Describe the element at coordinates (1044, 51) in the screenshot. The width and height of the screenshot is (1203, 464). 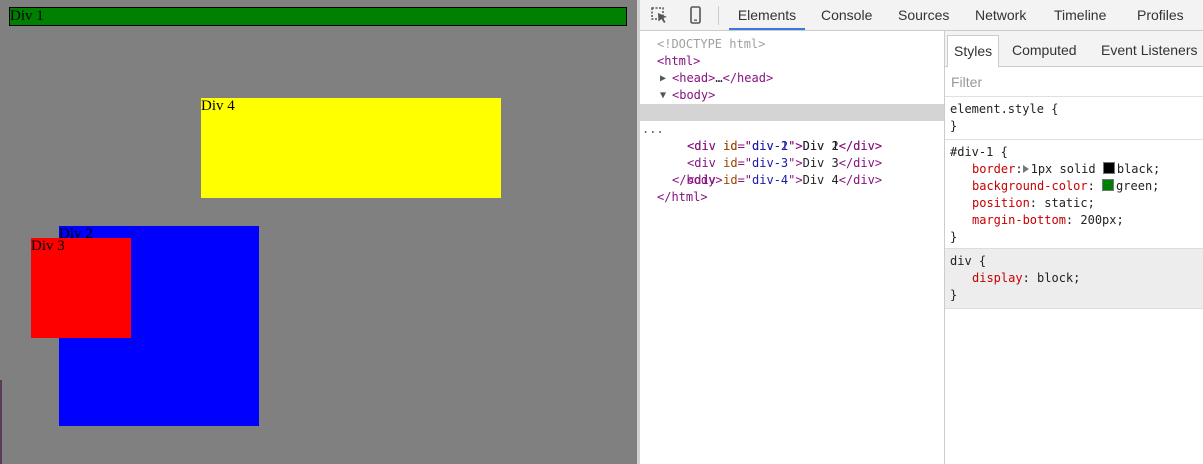
I see `tab-computed: Computed` at that location.